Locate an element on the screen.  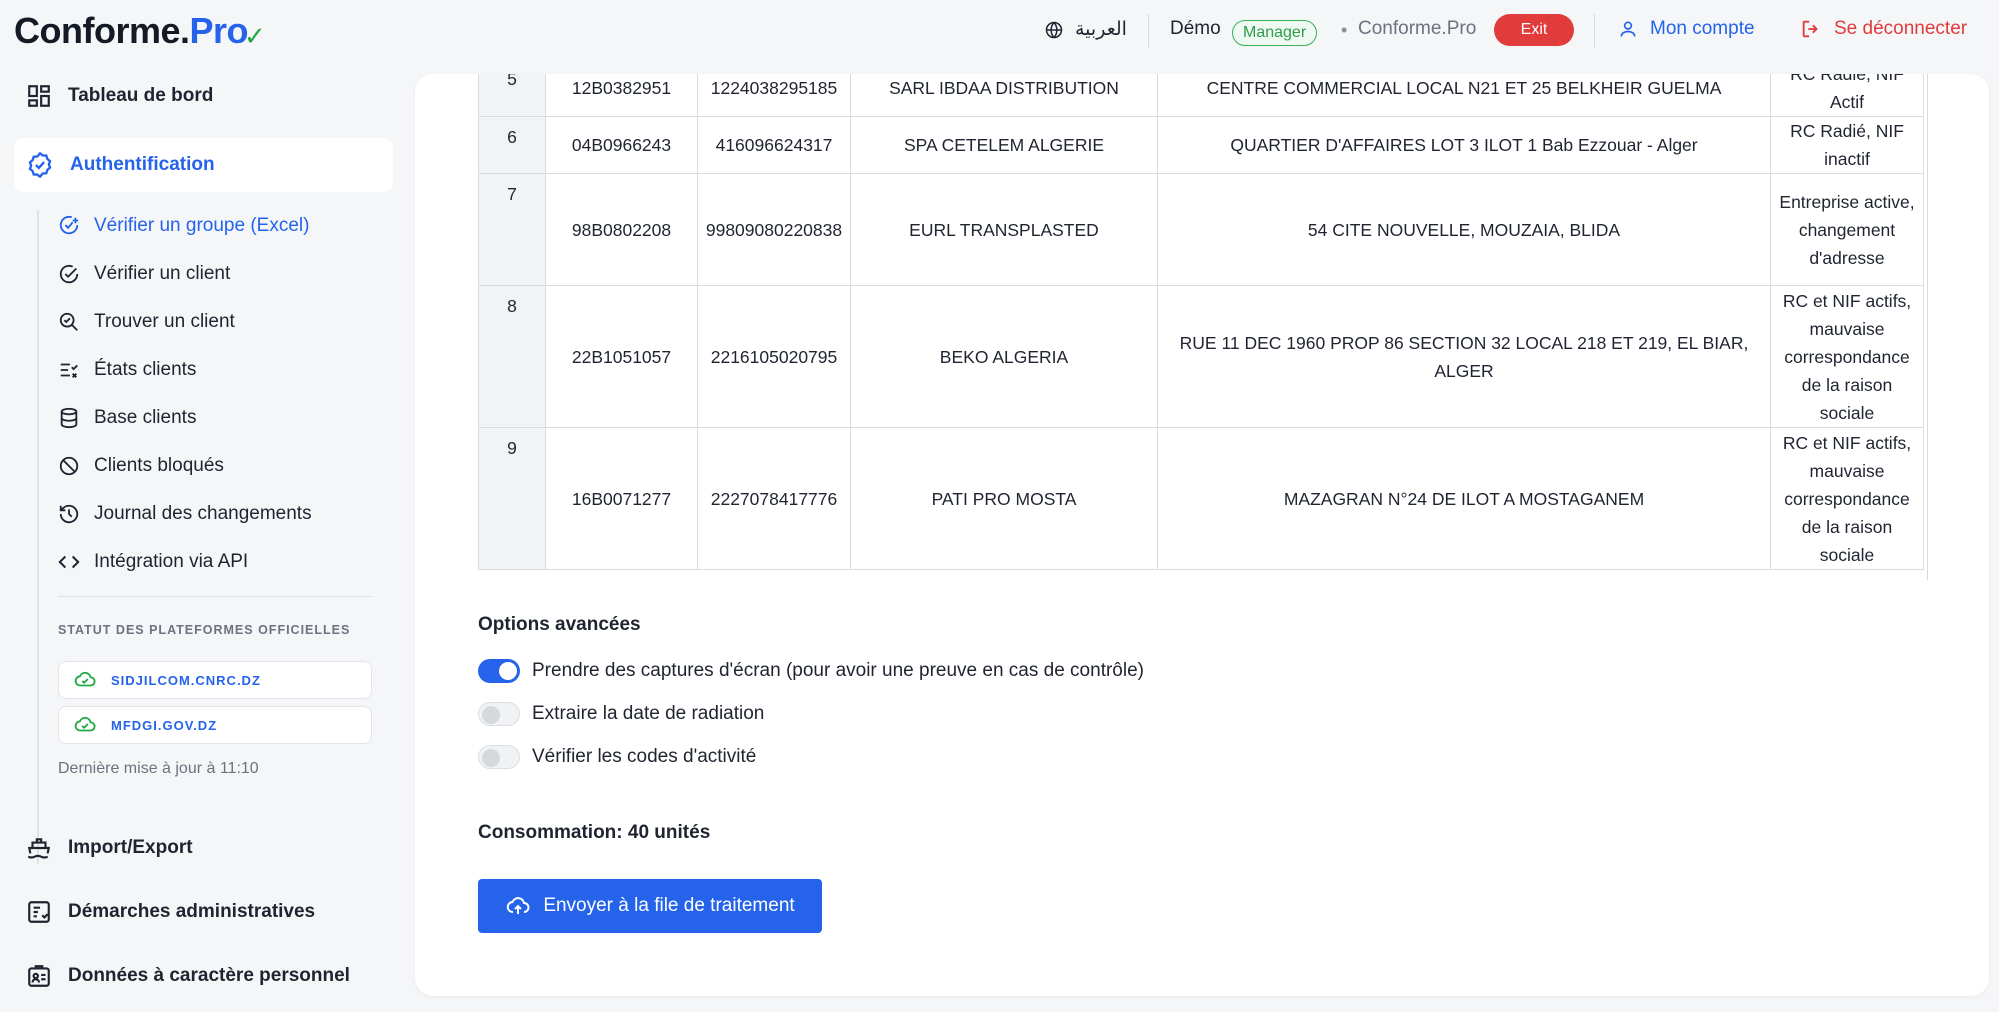
cell-company-name: SPA CETELEM ALGERIE is located at coordinates (1004, 145).